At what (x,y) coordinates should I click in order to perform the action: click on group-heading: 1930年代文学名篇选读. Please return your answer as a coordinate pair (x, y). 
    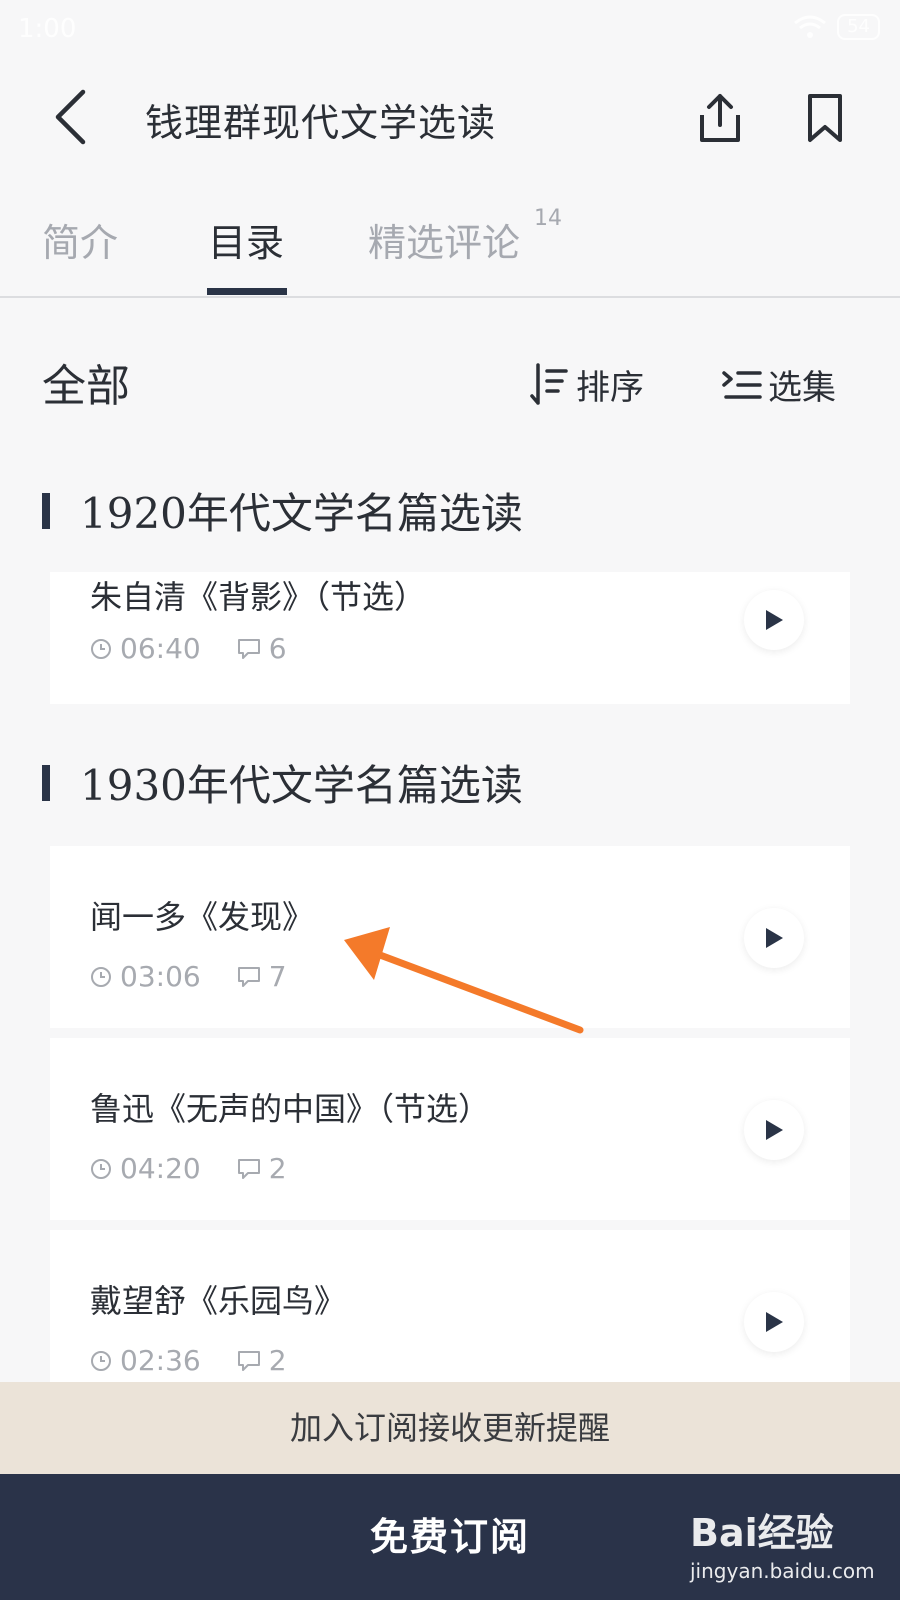
    Looking at the image, I should click on (301, 785).